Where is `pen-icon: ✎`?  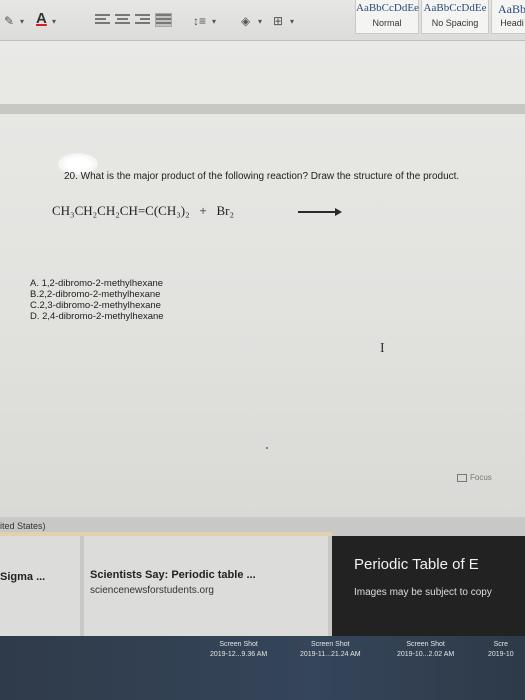 pen-icon: ✎ is located at coordinates (9, 21).